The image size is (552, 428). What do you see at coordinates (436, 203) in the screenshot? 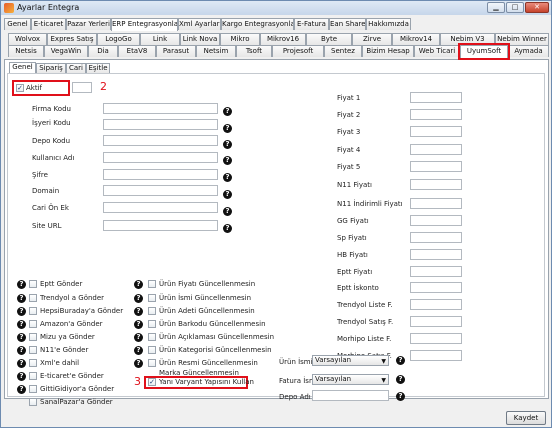
I see `n11-indirimli-fiyati-input` at bounding box center [436, 203].